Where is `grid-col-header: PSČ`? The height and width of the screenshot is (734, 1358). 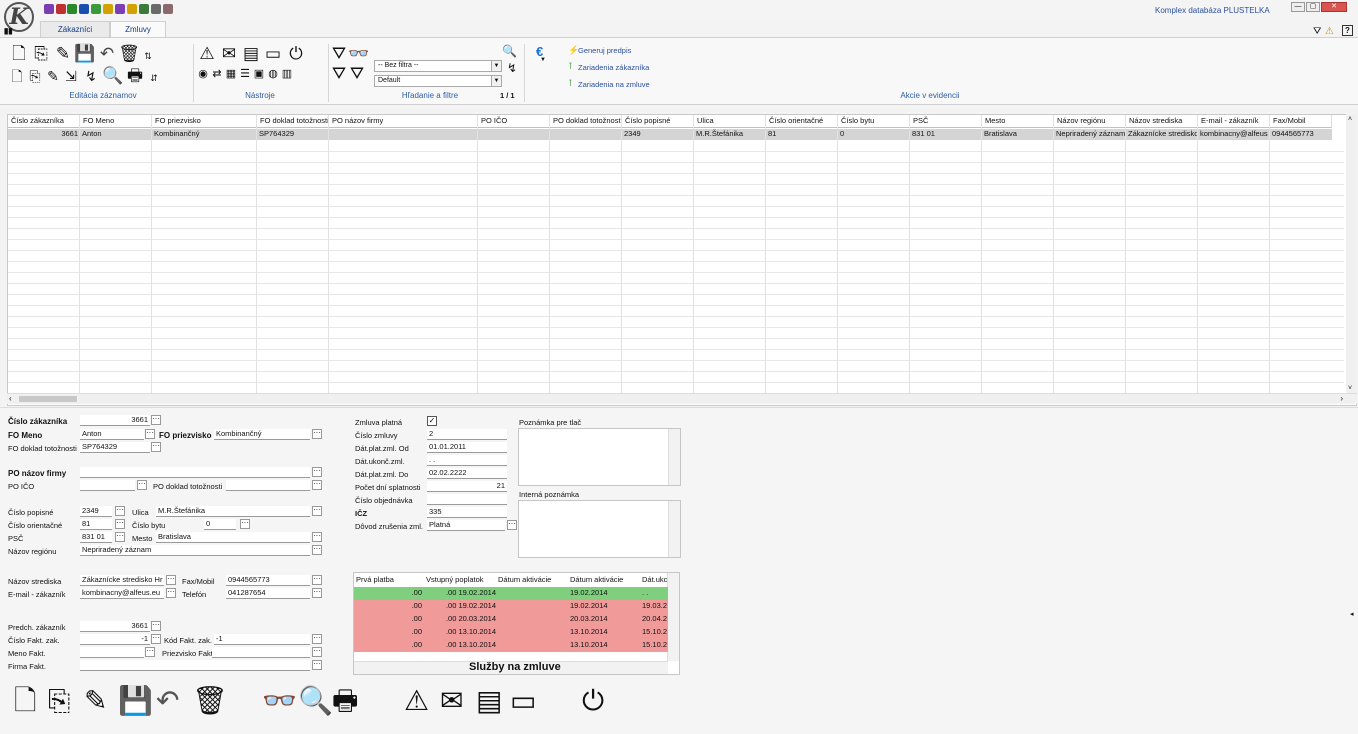
grid-col-header: PSČ is located at coordinates (946, 121).